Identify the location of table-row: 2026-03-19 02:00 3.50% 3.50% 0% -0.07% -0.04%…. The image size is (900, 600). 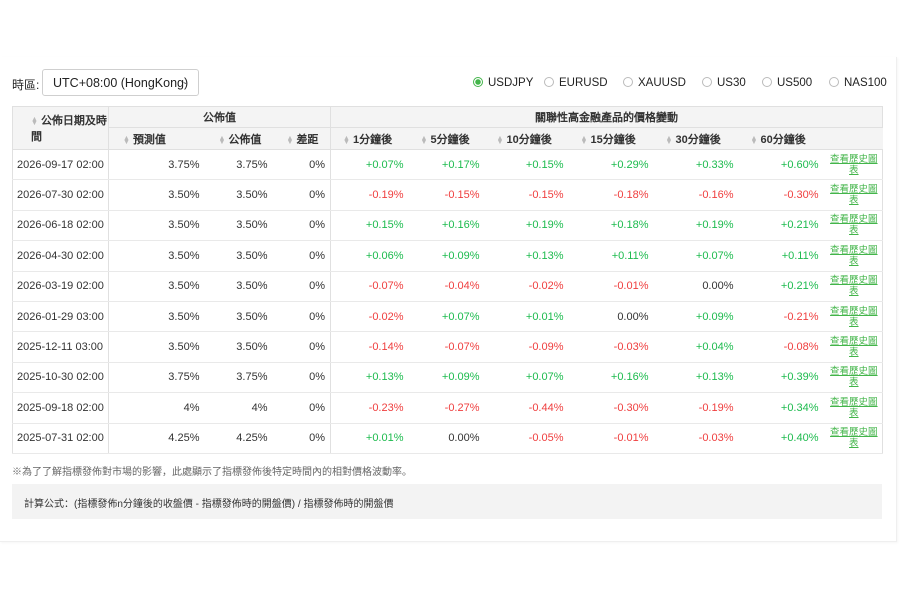
(448, 286).